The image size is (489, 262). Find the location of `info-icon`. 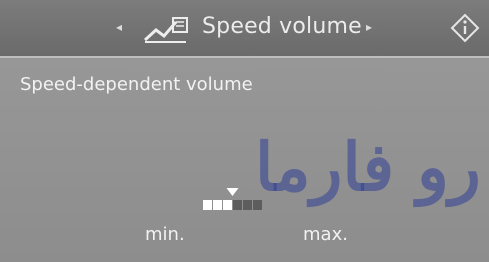

info-icon is located at coordinates (465, 28).